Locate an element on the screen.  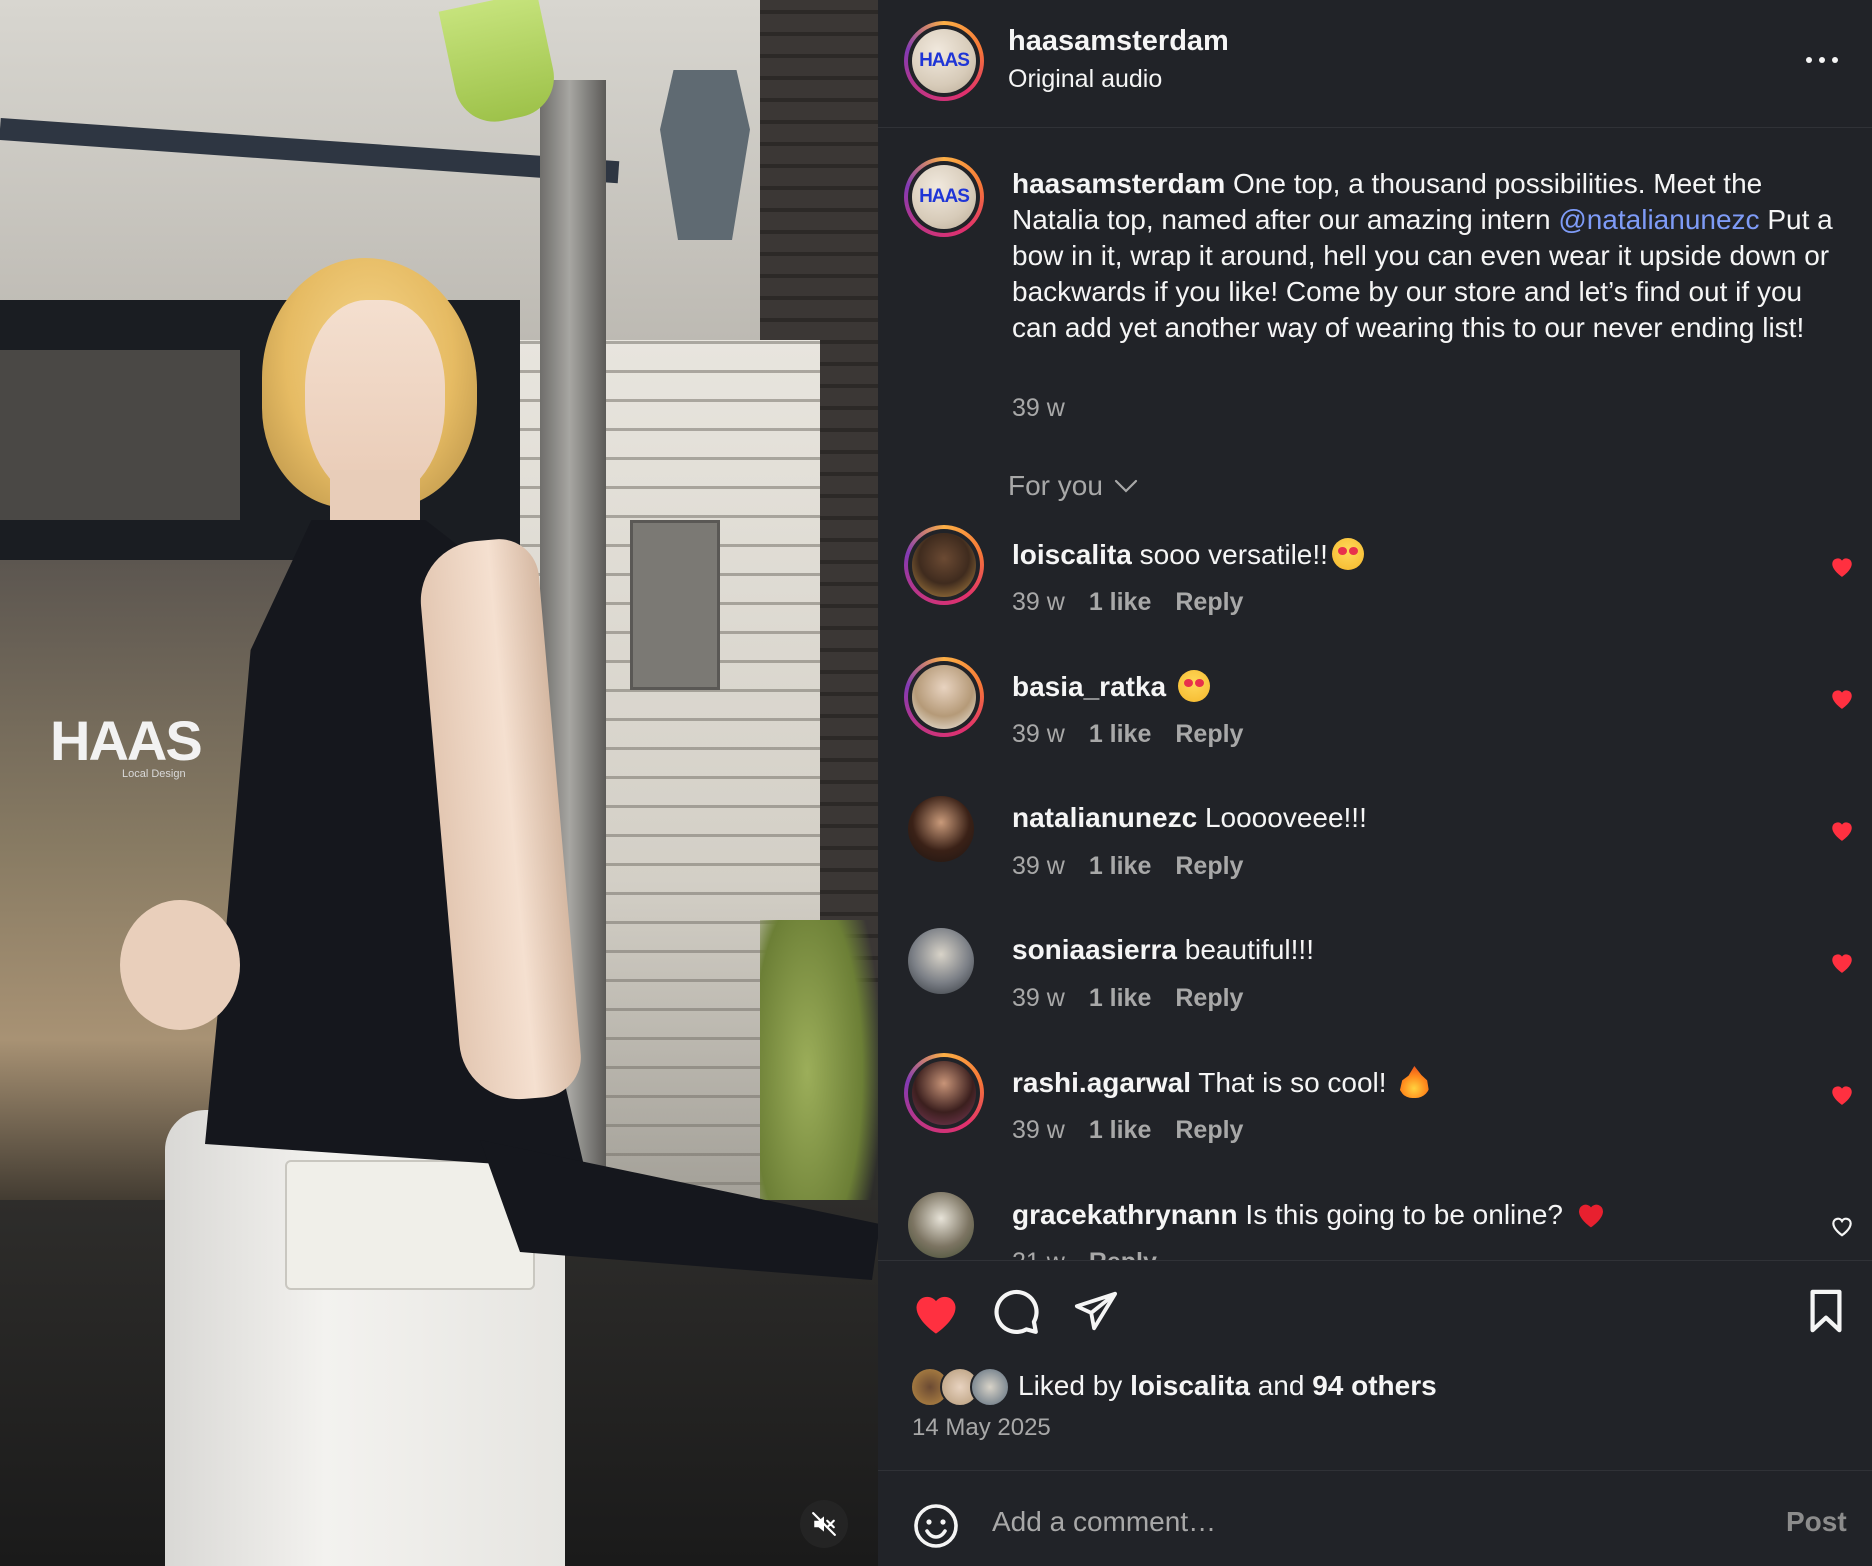
caption-timestamp: 39 w is located at coordinates (1038, 408).